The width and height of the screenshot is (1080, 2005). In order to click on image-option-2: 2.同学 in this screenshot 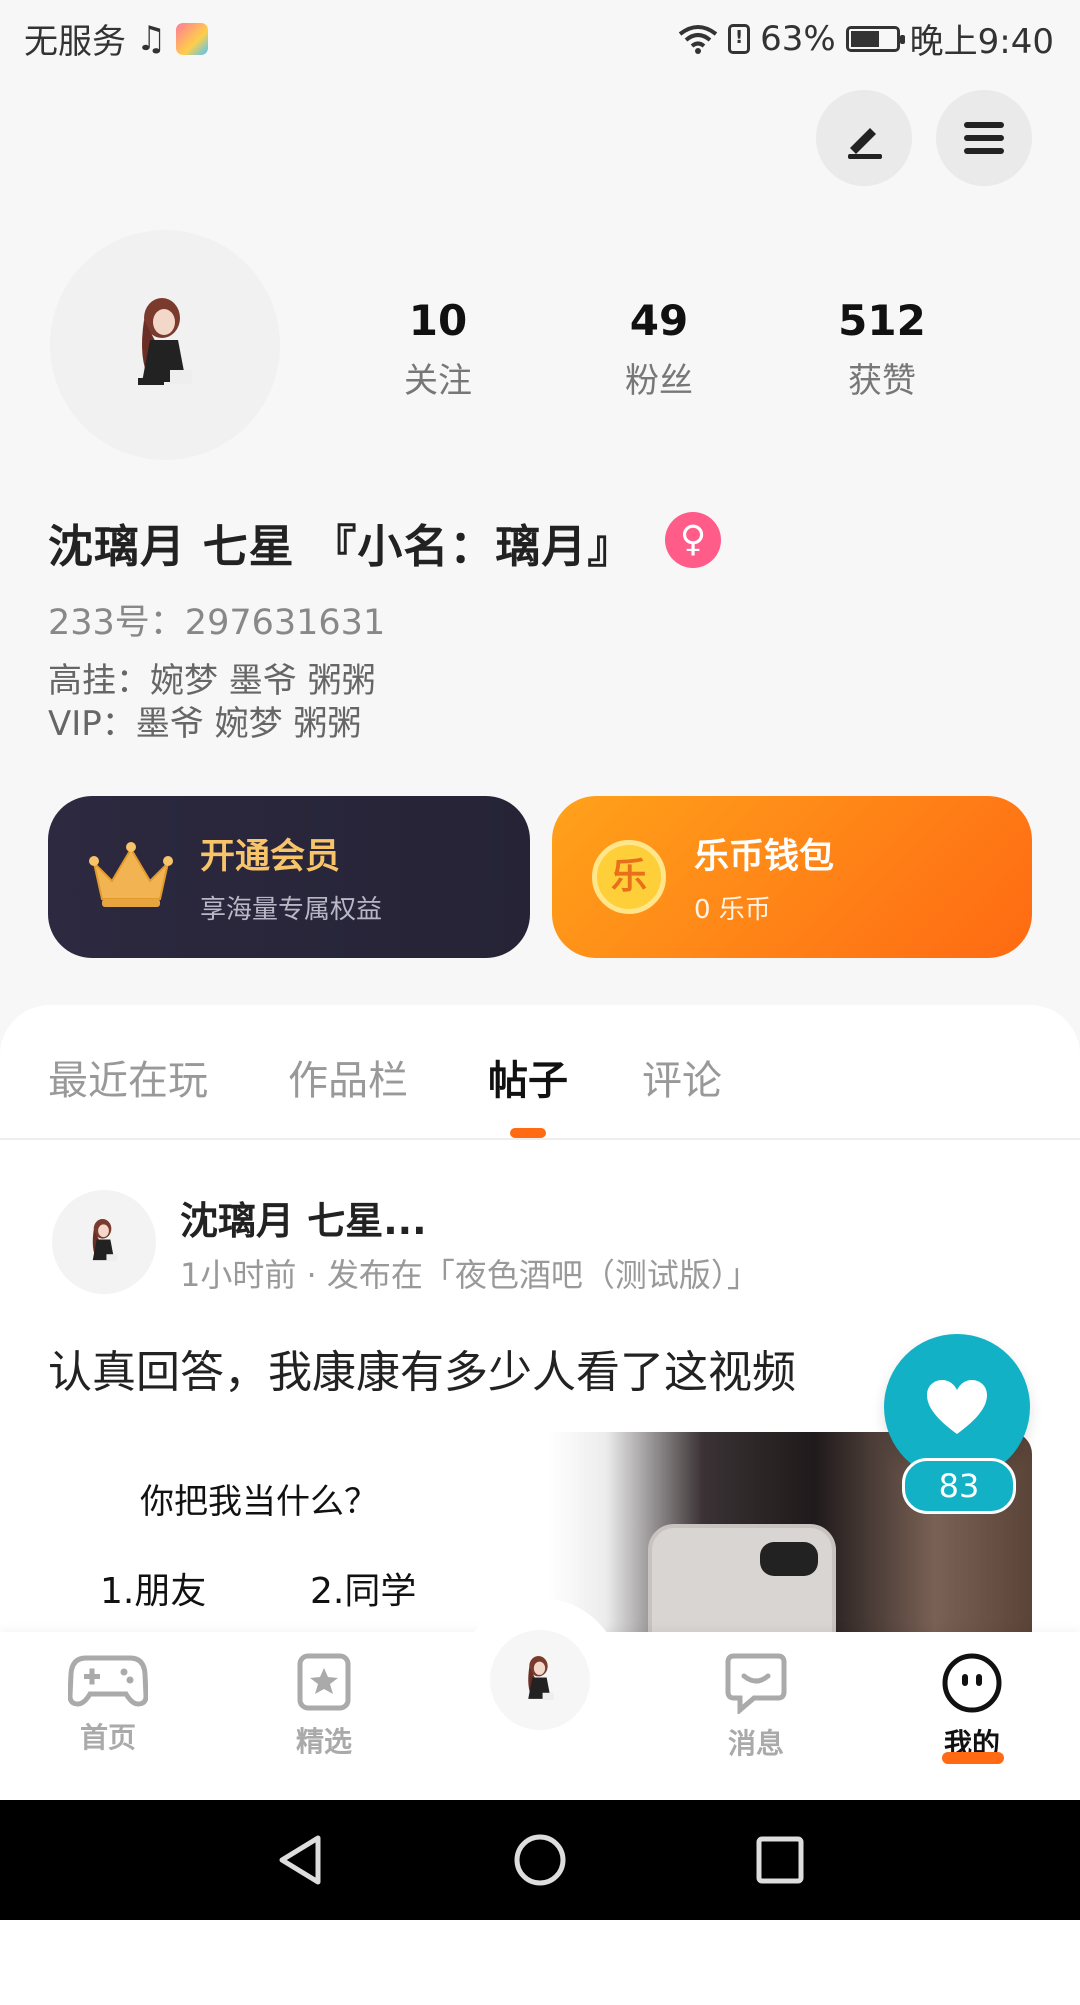, I will do `click(363, 1591)`.